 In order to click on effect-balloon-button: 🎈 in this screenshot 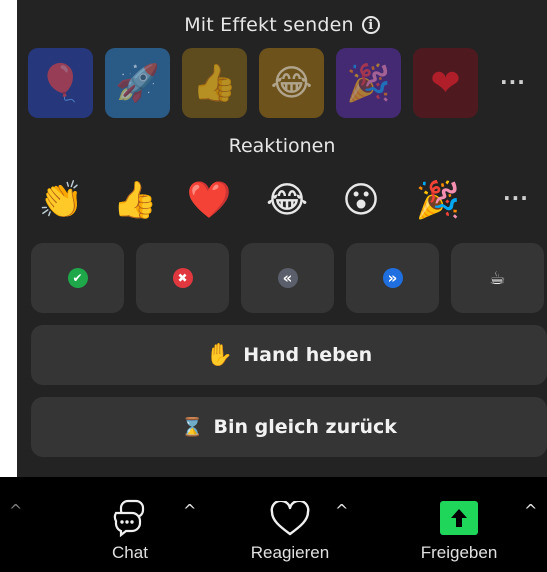, I will do `click(60, 83)`.